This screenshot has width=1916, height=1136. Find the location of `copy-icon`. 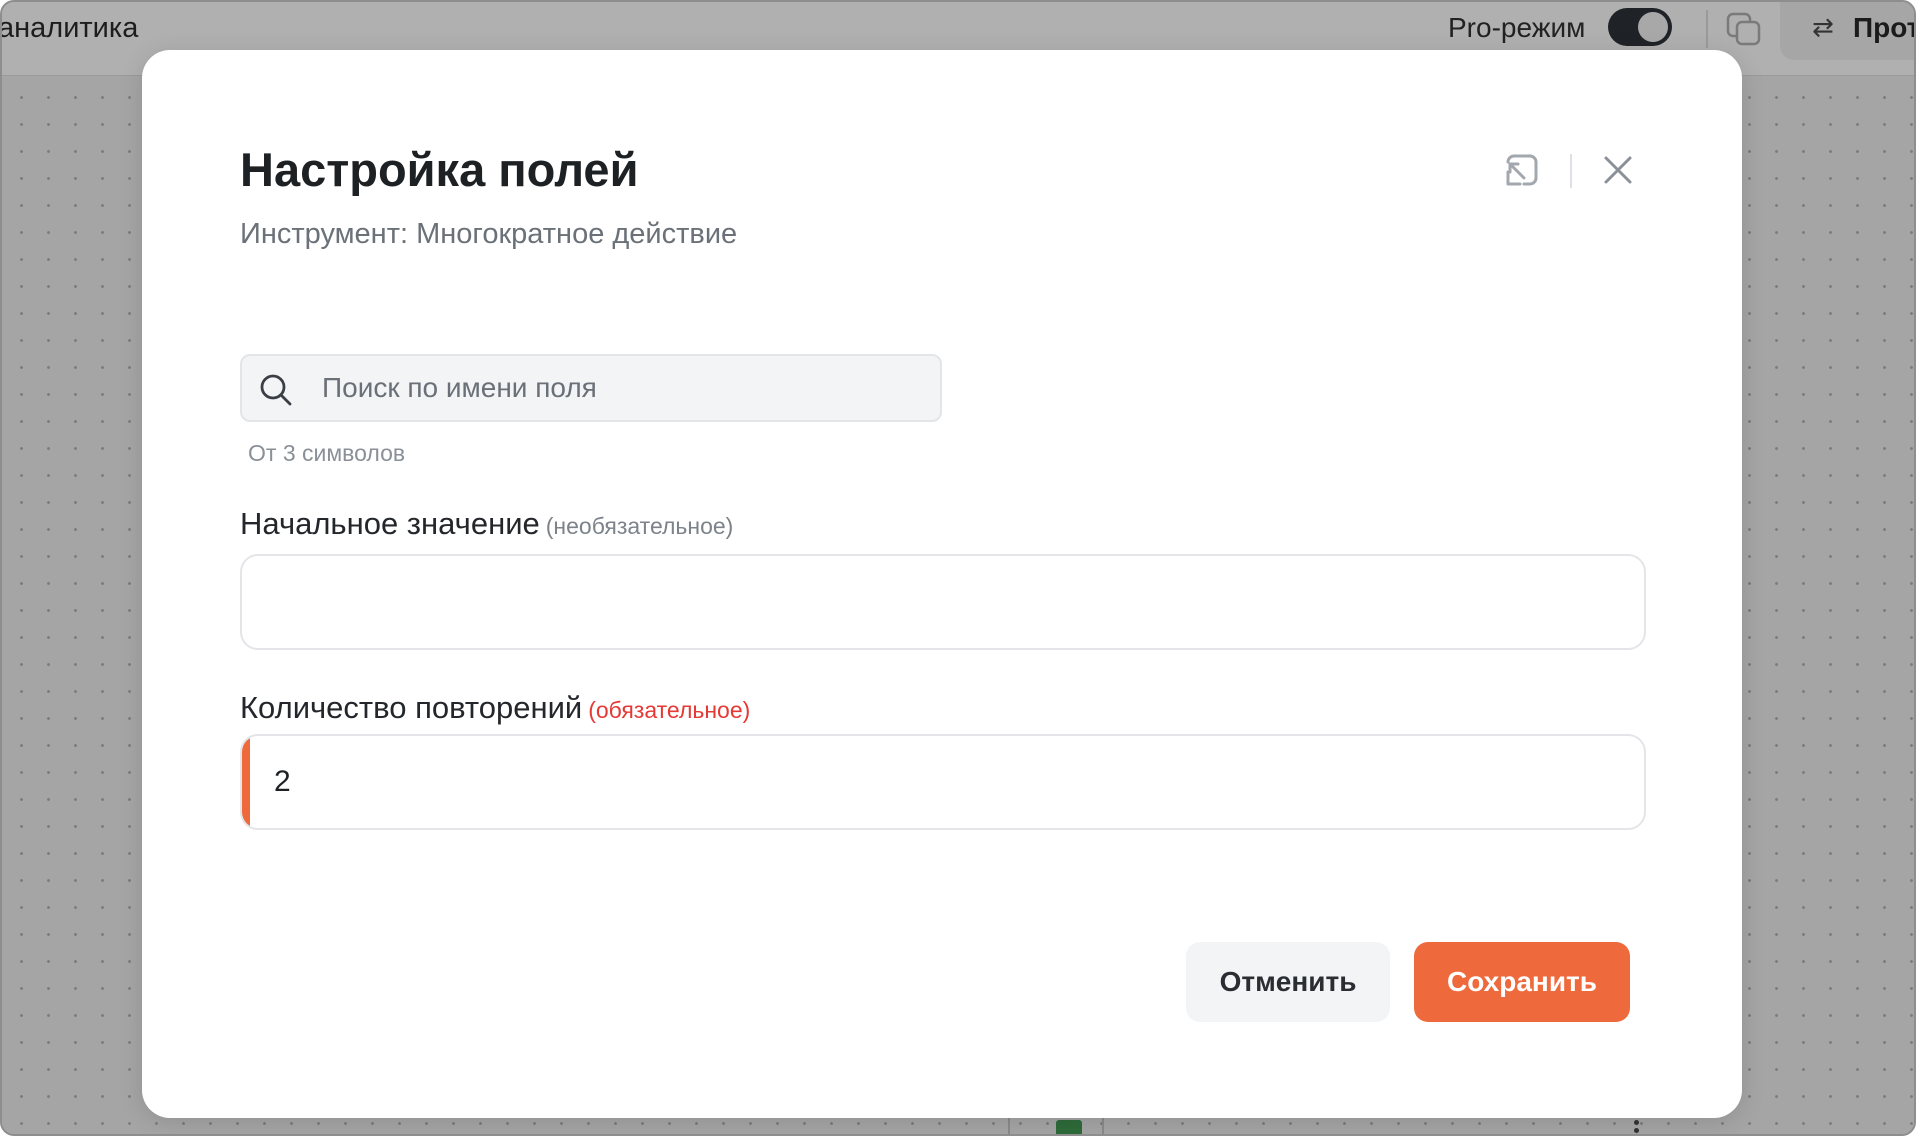

copy-icon is located at coordinates (1744, 29).